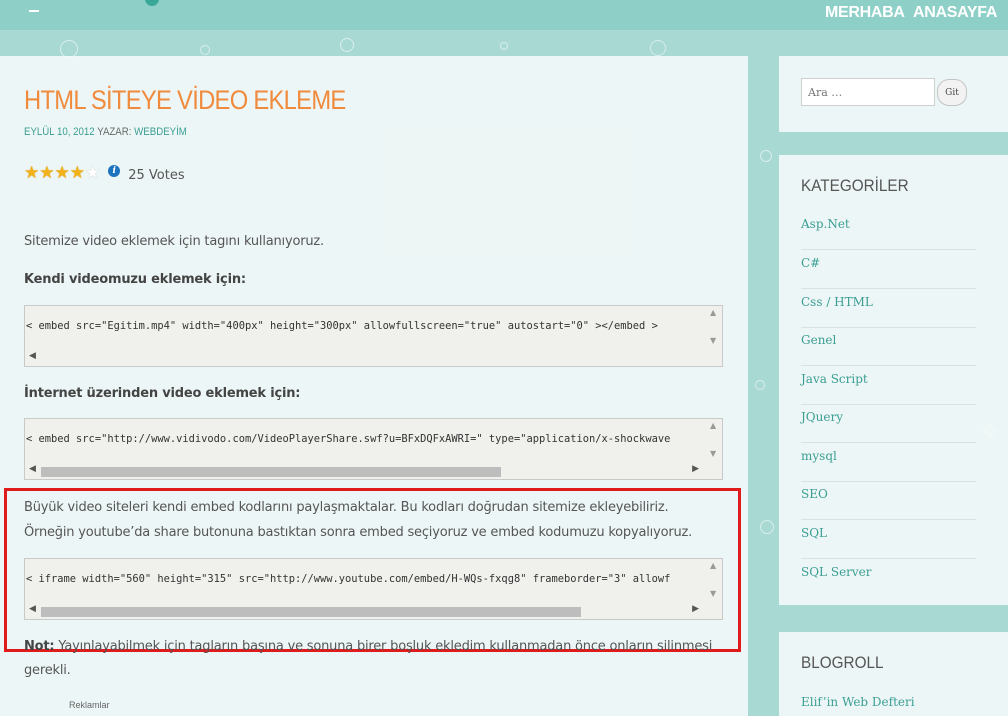  What do you see at coordinates (955, 13) in the screenshot?
I see `nav-item-anasayfa: ANASAYFA` at bounding box center [955, 13].